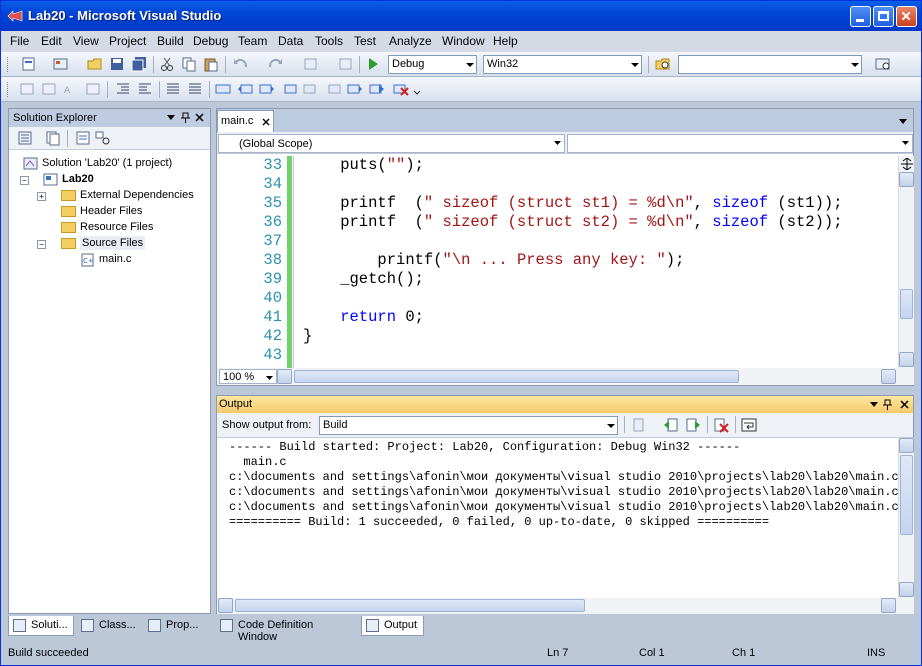 This screenshot has height=666, width=922. Describe the element at coordinates (170, 41) in the screenshot. I see `menu-build: Build` at that location.